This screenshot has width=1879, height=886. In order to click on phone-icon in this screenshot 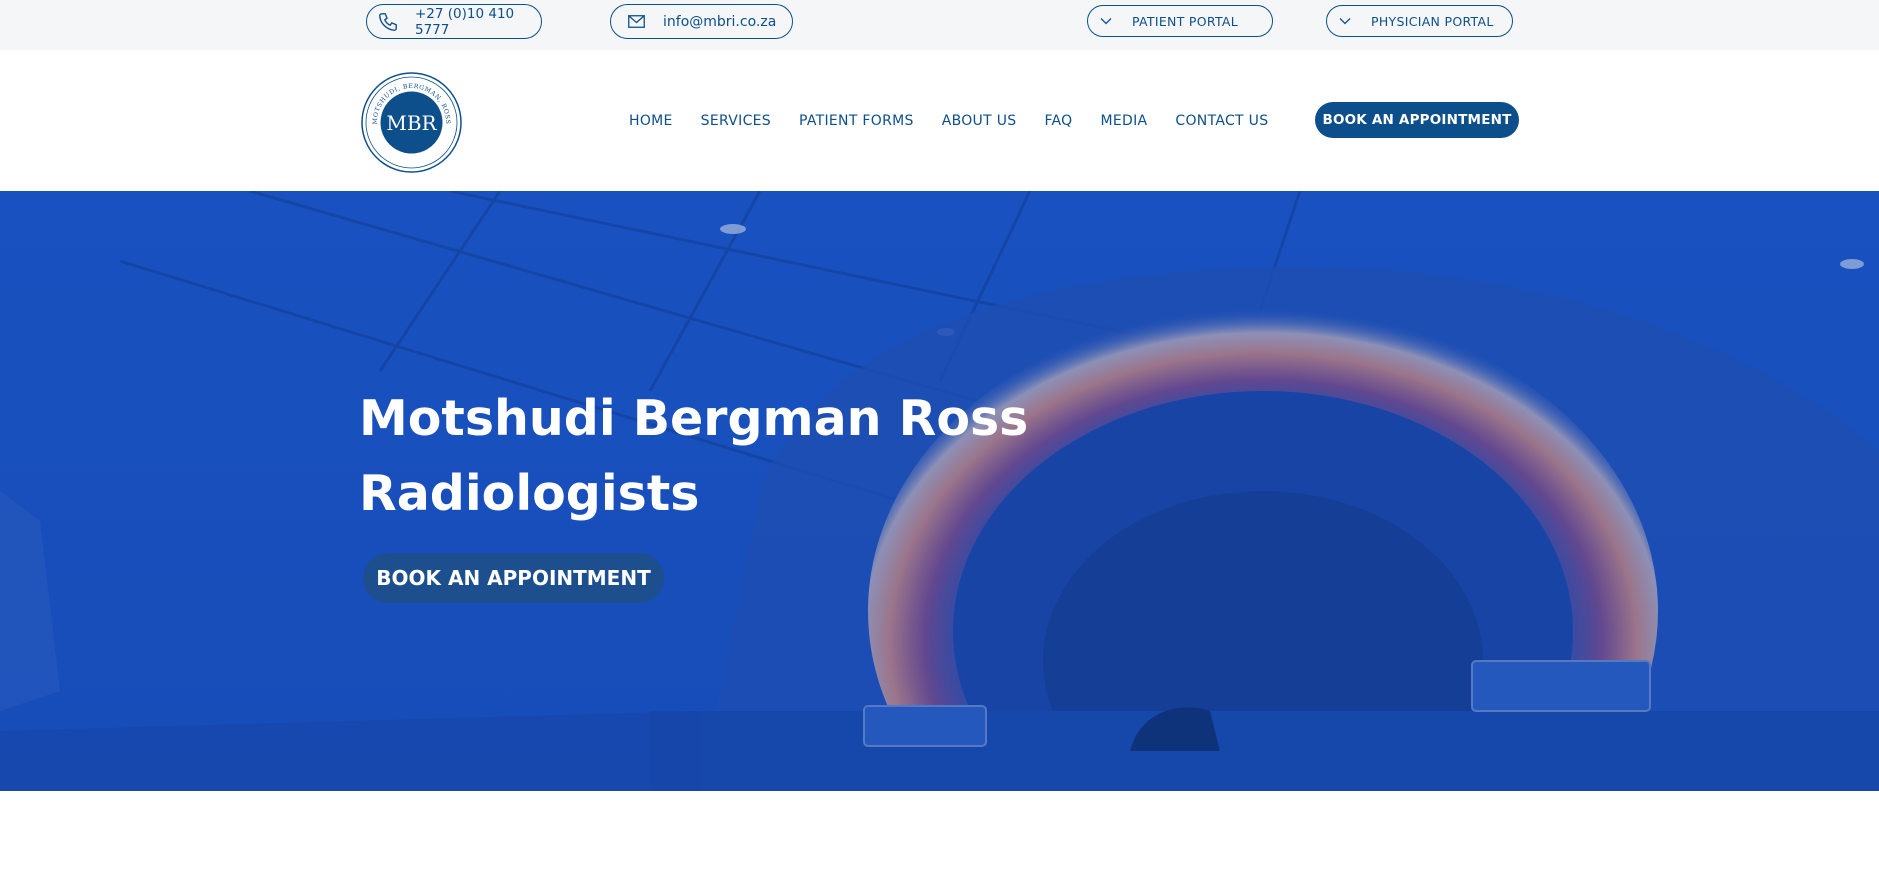, I will do `click(388, 22)`.